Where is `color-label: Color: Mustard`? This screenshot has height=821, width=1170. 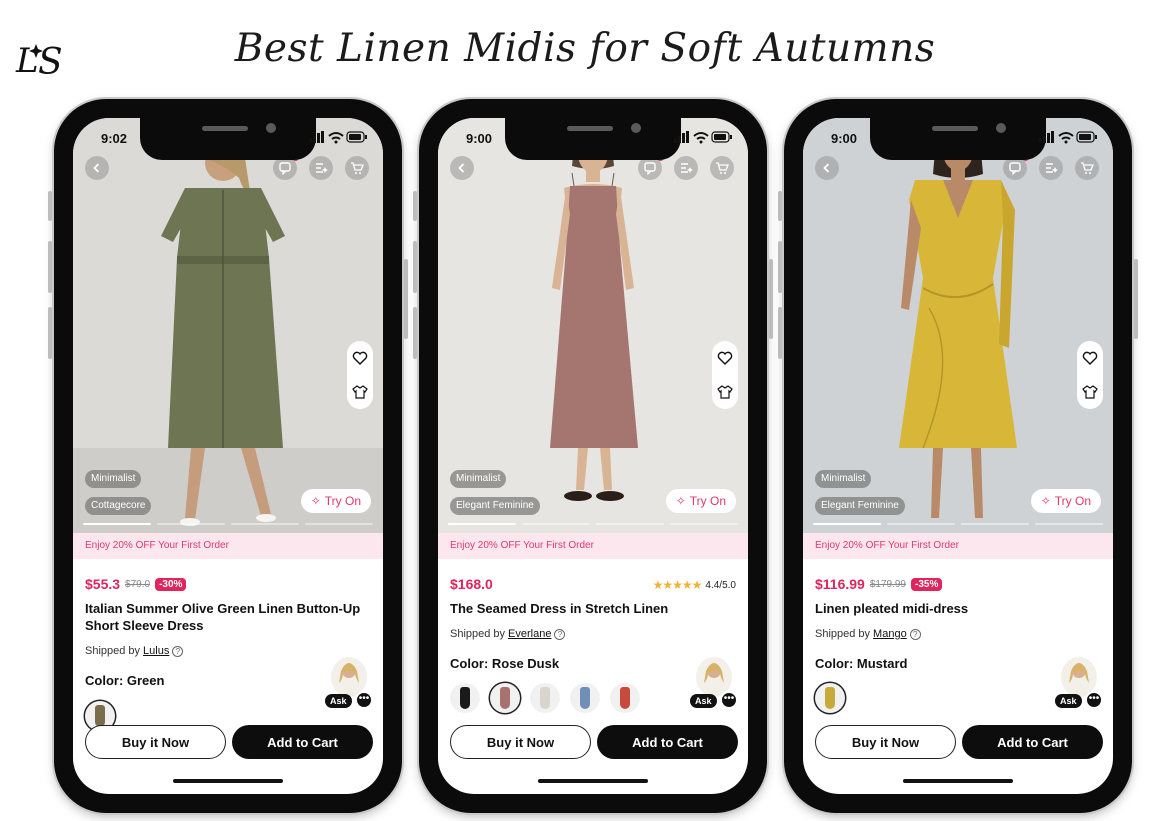 color-label: Color: Mustard is located at coordinates (861, 663).